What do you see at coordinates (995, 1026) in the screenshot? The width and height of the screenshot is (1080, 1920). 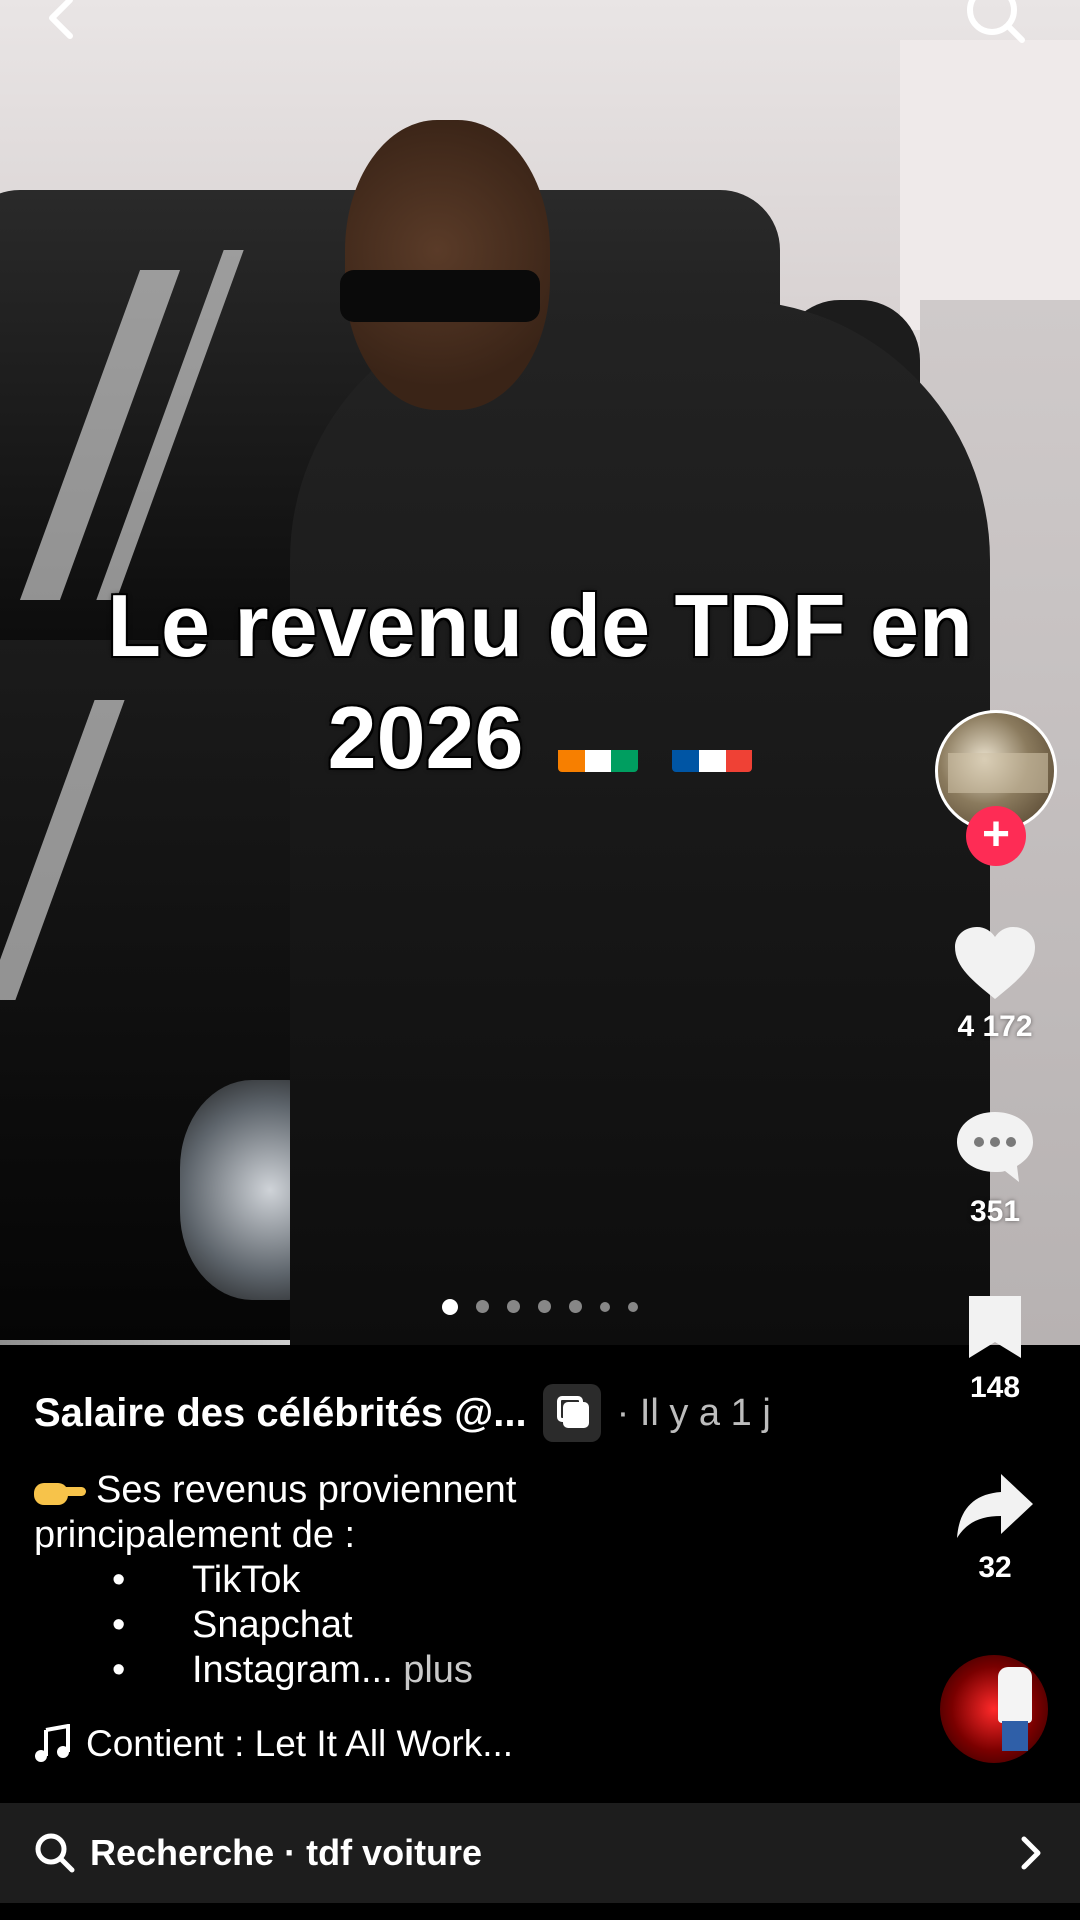 I see `like-count: 4 172` at bounding box center [995, 1026].